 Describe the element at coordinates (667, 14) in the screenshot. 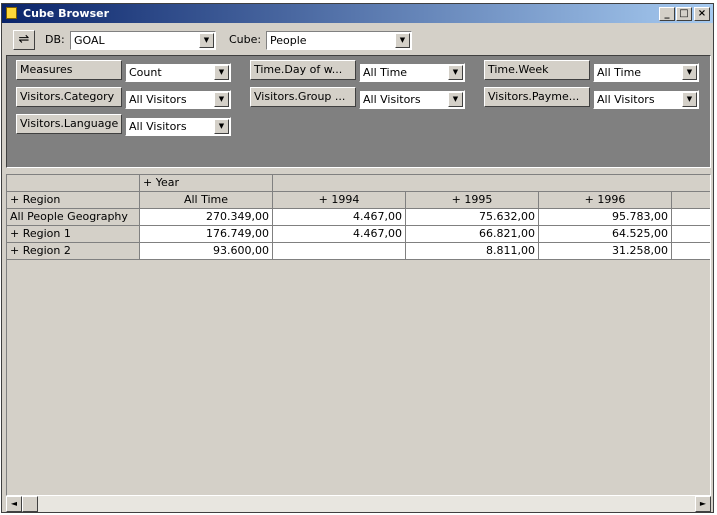

I see `minimize-button: _` at that location.